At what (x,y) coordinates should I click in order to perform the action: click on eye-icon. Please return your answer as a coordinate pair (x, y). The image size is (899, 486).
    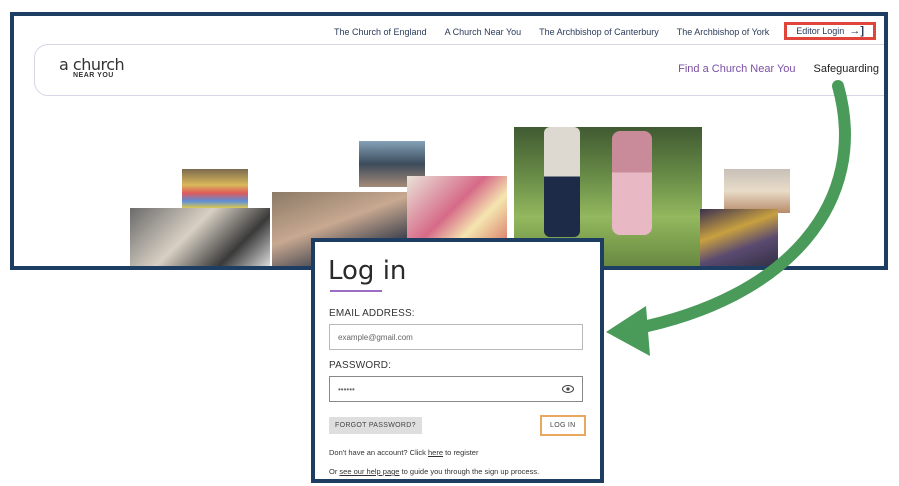
    Looking at the image, I should click on (568, 389).